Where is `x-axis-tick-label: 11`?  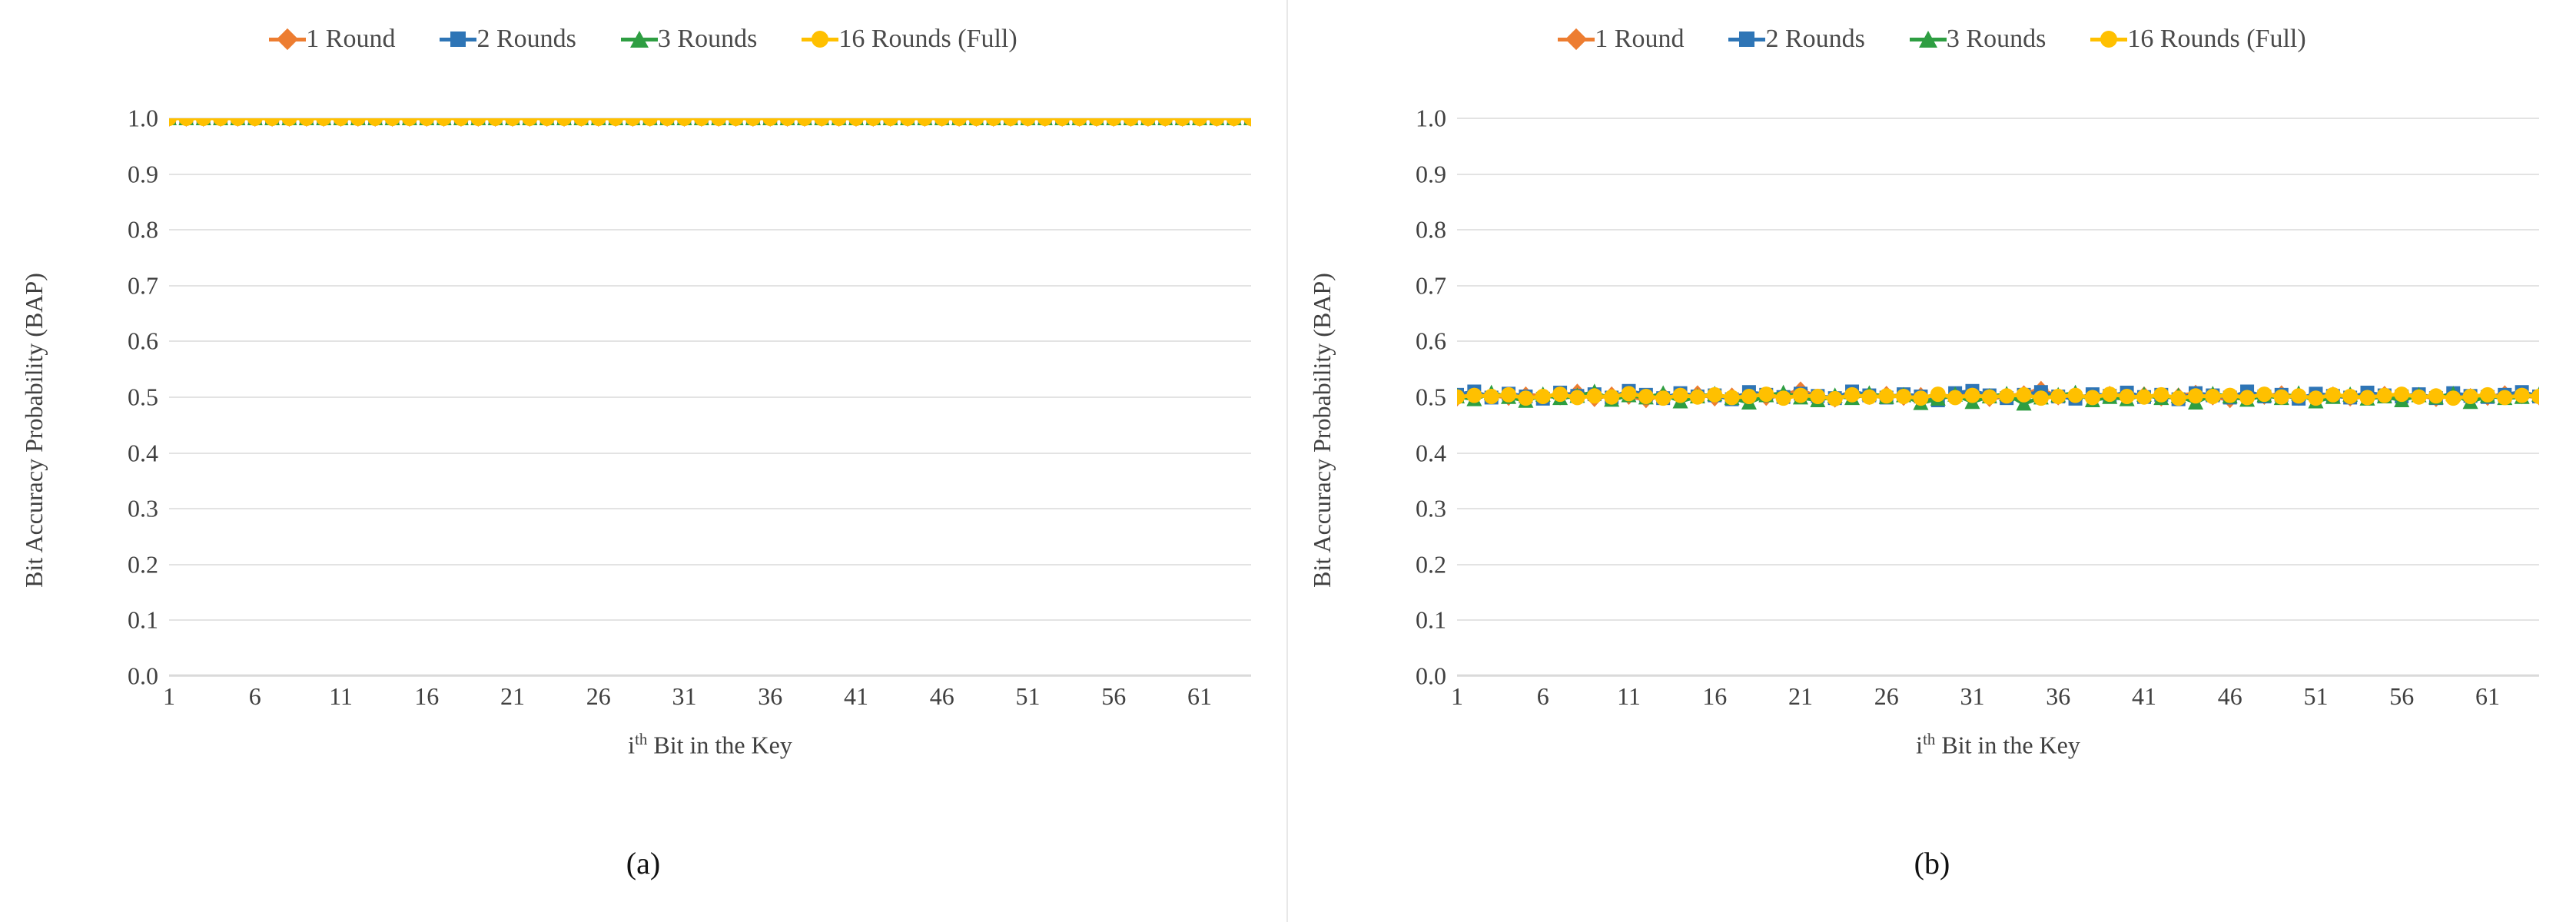 x-axis-tick-label: 11 is located at coordinates (1629, 696).